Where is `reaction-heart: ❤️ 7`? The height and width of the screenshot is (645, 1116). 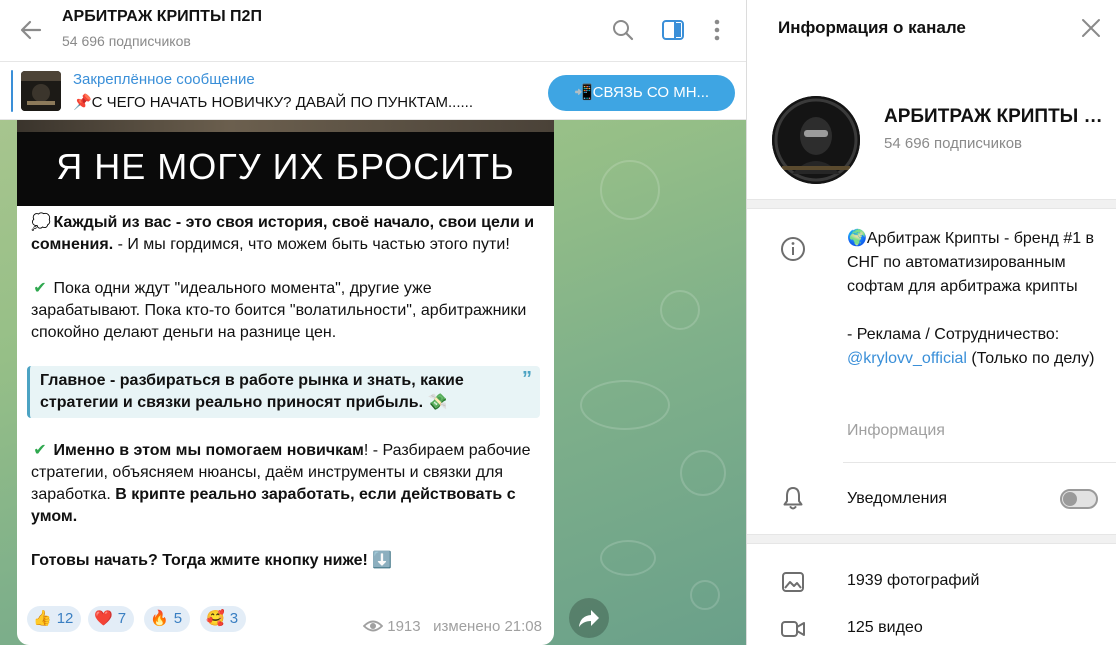
reaction-heart: ❤️ 7 is located at coordinates (111, 619).